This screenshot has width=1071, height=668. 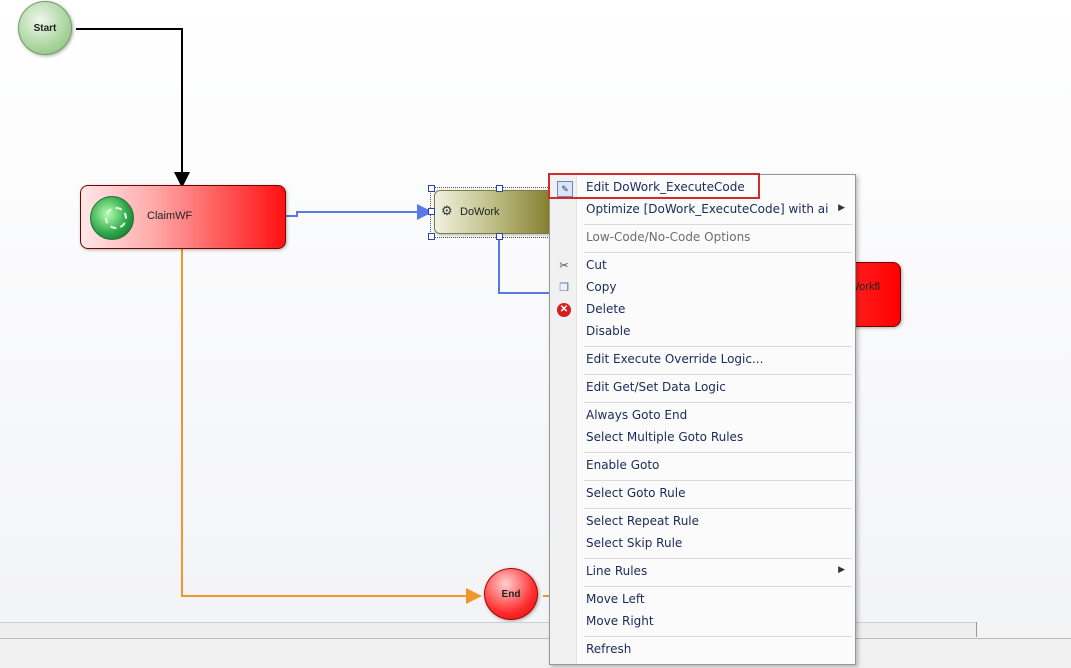 What do you see at coordinates (564, 310) in the screenshot?
I see `delete-icon: ✕` at bounding box center [564, 310].